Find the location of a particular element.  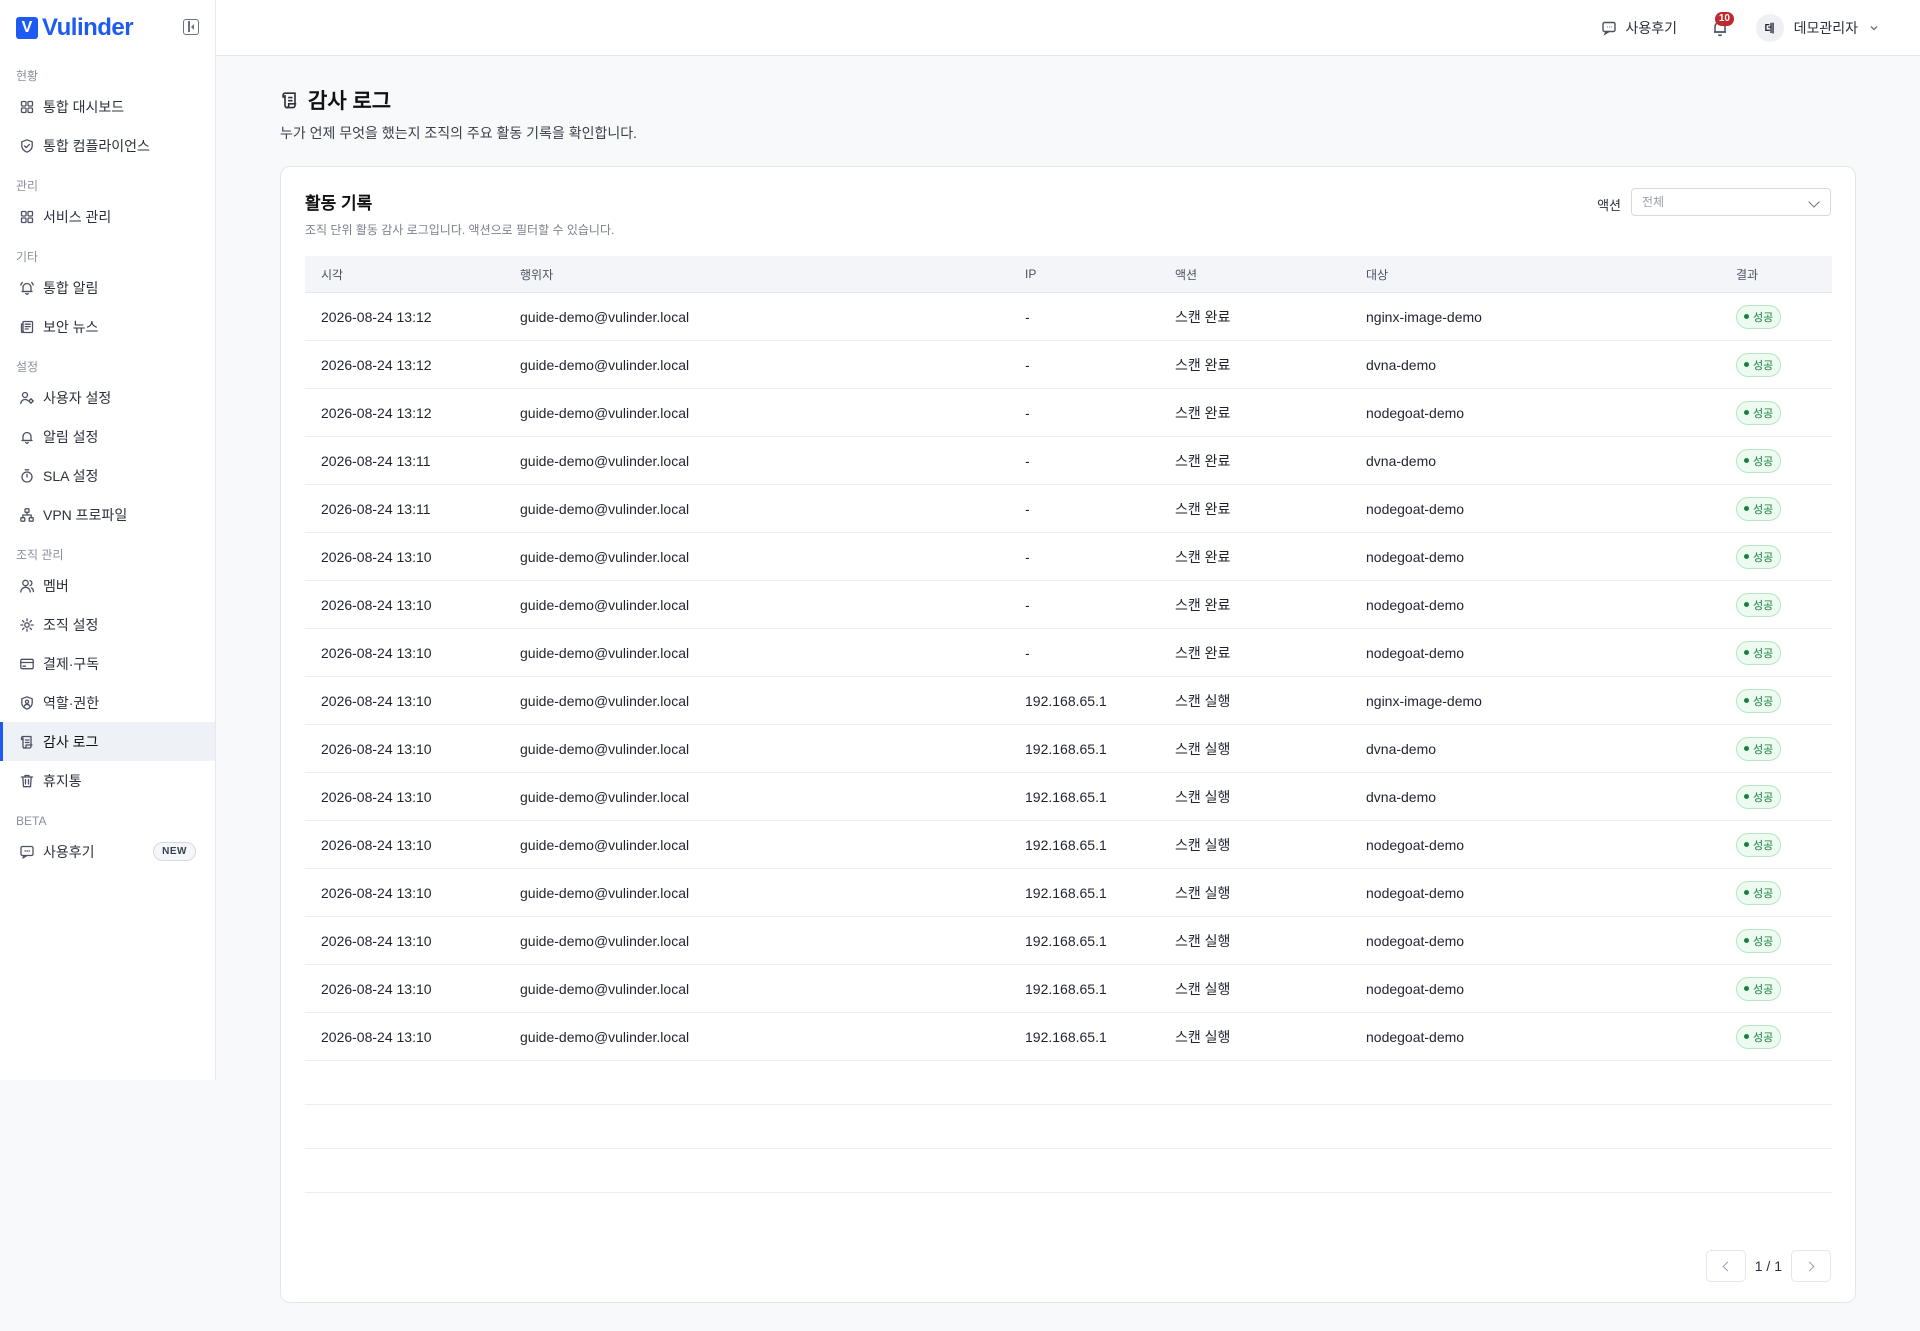

cell-ip: 192.168.65.1 is located at coordinates (1066, 796).